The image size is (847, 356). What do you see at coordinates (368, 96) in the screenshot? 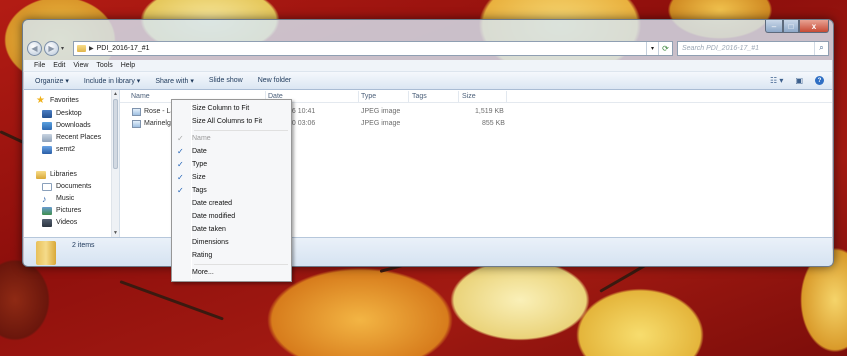
I see `column-header-type: Type` at bounding box center [368, 96].